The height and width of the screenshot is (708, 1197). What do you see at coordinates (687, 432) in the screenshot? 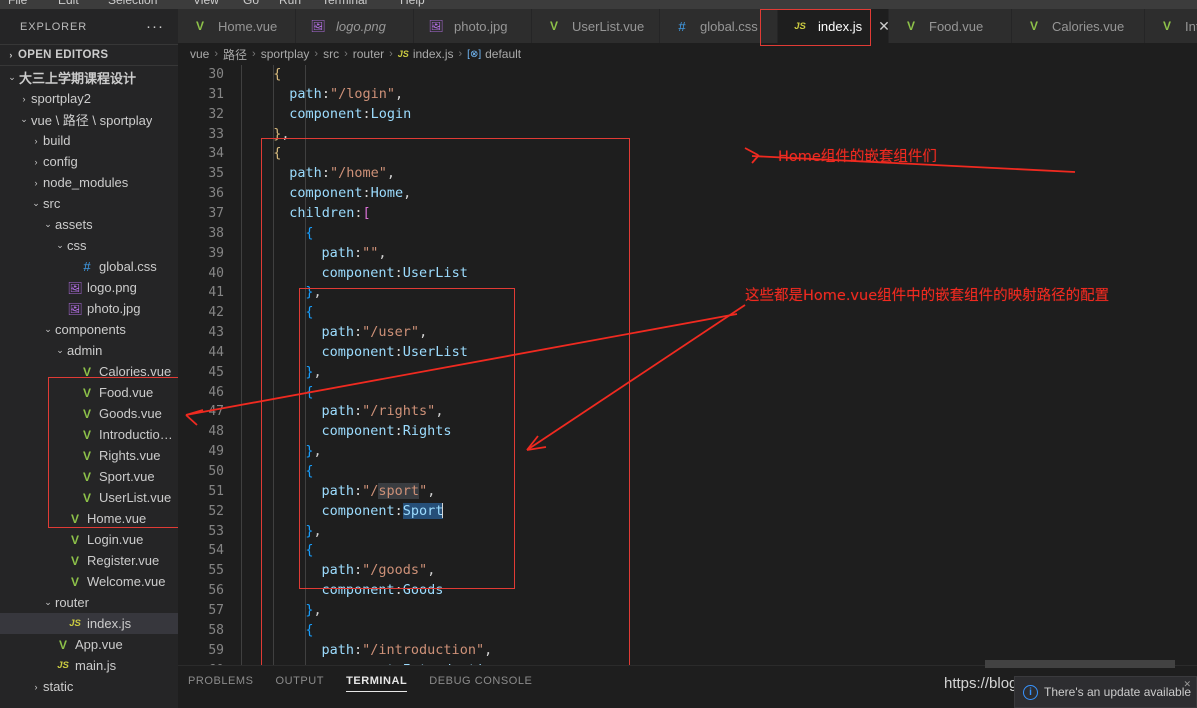
I see `code-line: 48 component:Rights` at bounding box center [687, 432].